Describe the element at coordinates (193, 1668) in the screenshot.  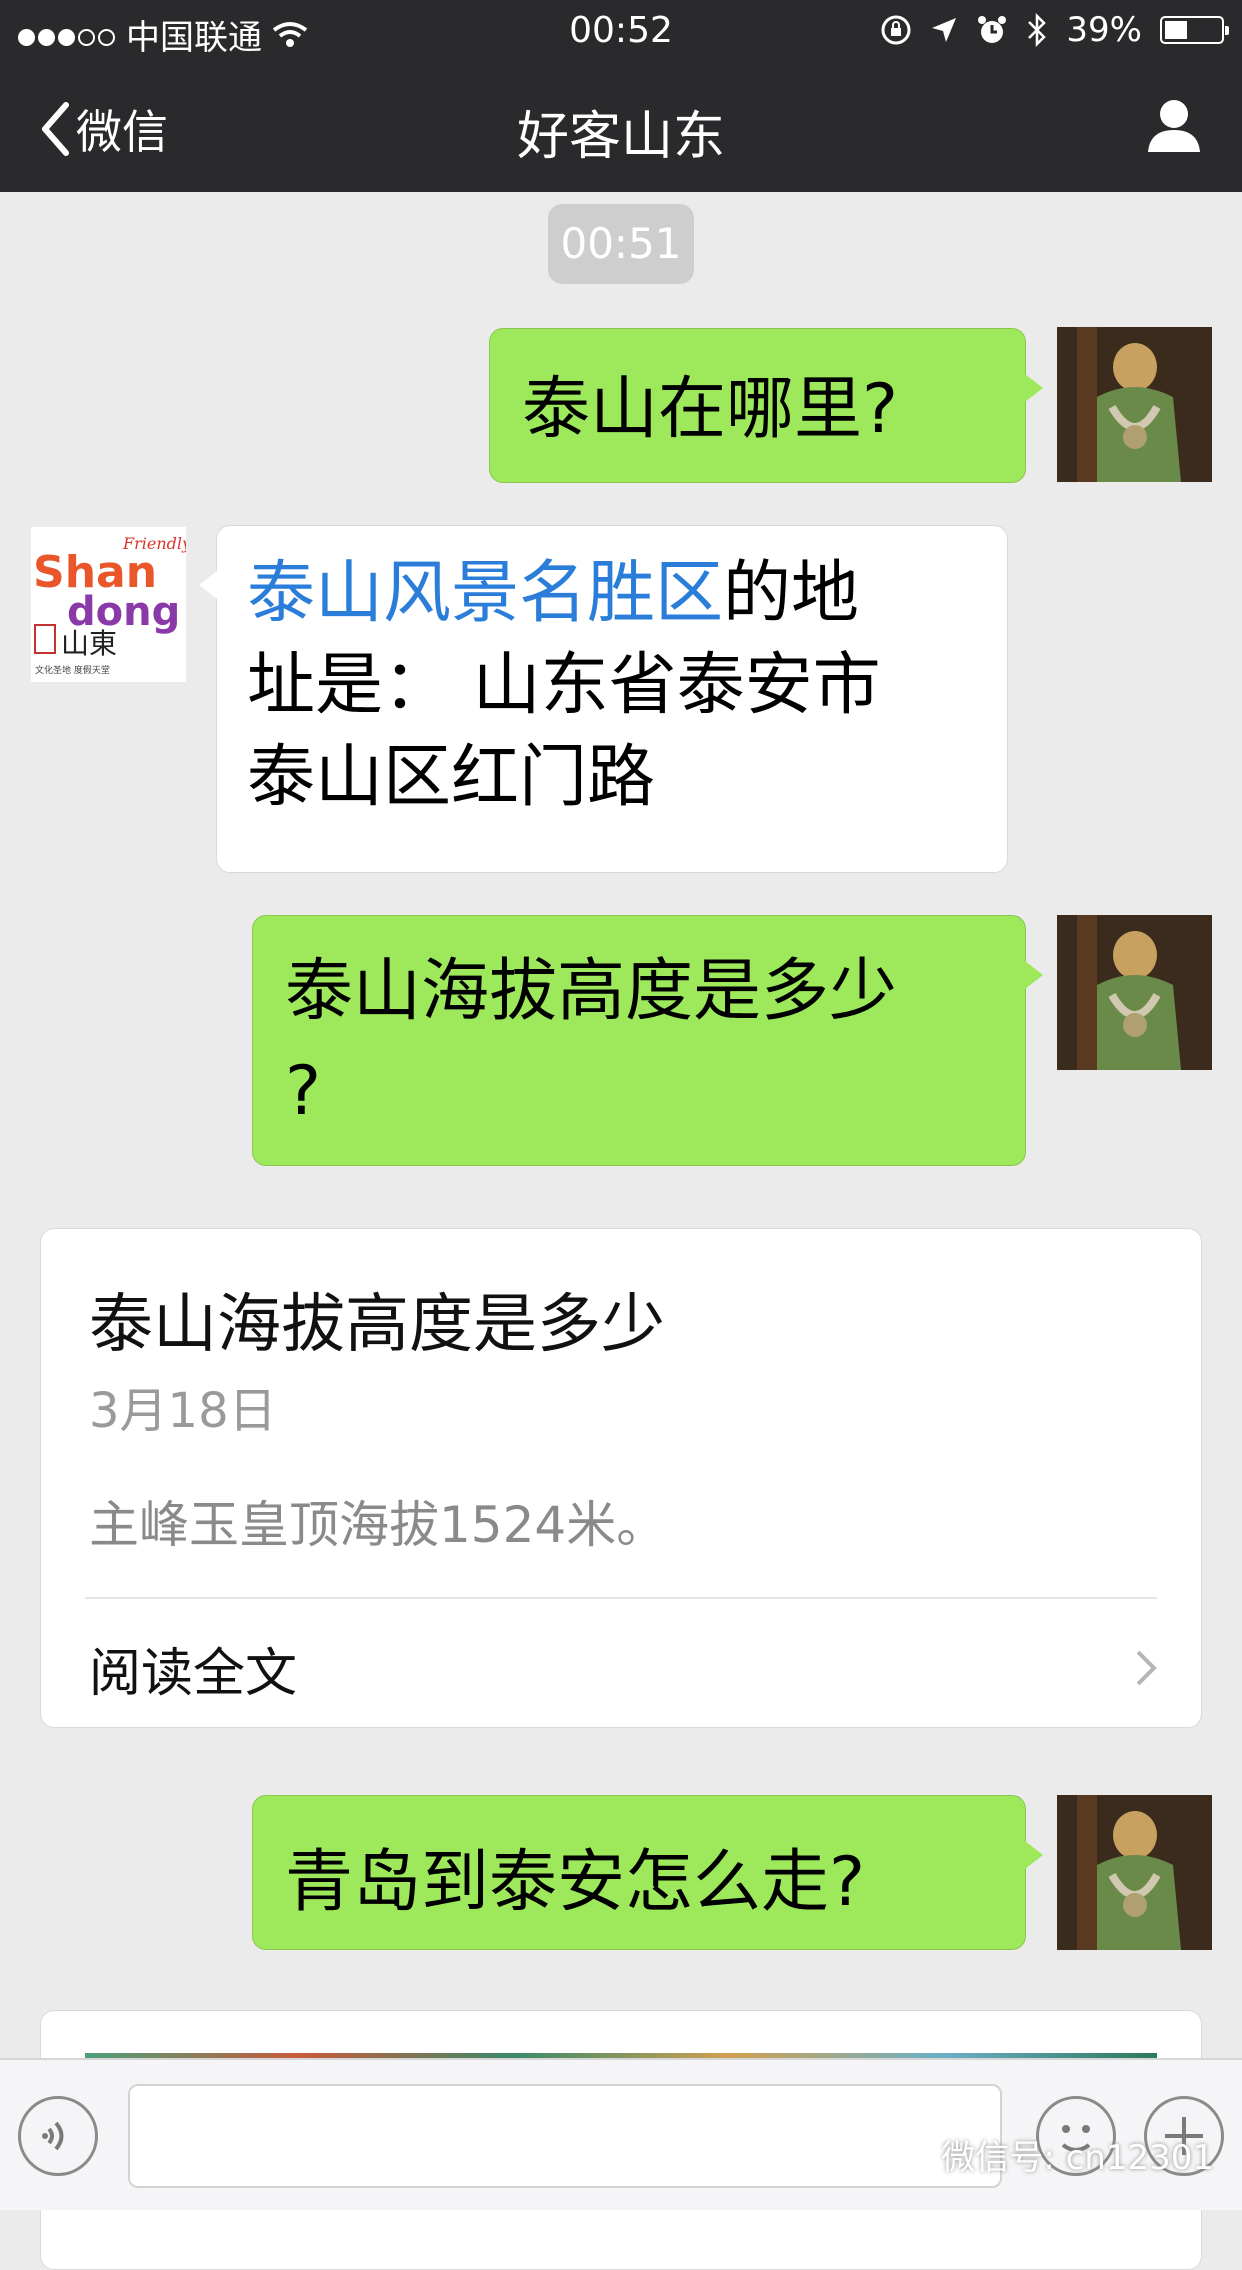
I see `read-more-link: 阅读全文` at that location.